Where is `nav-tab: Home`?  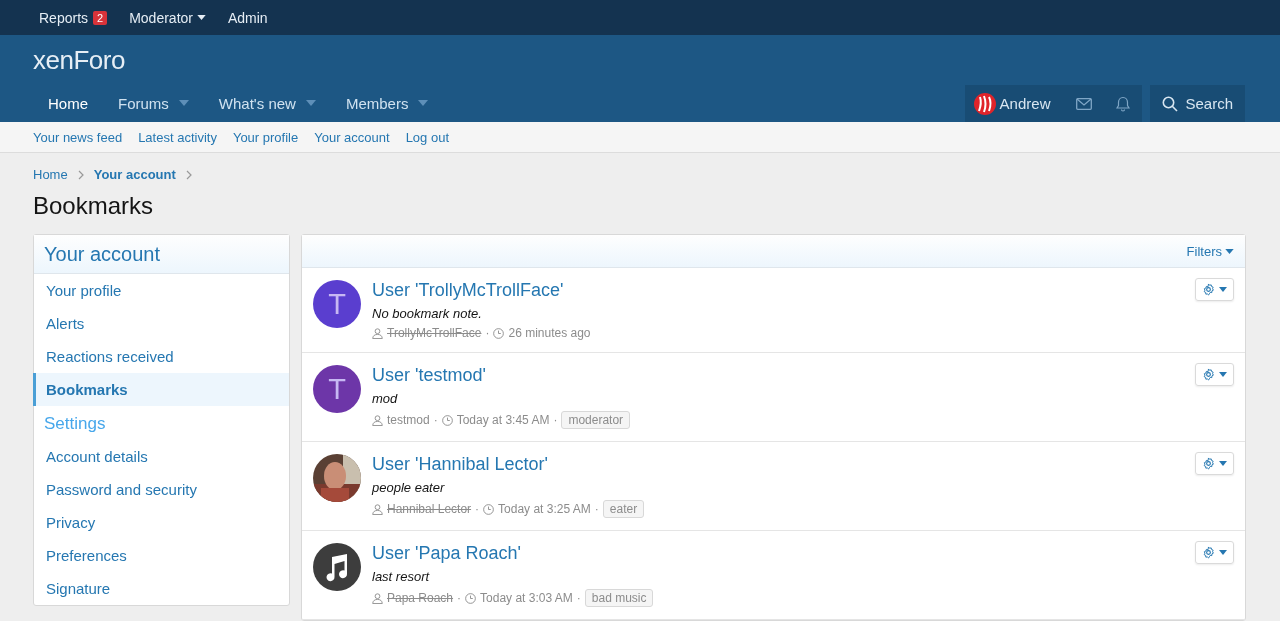 nav-tab: Home is located at coordinates (68, 103).